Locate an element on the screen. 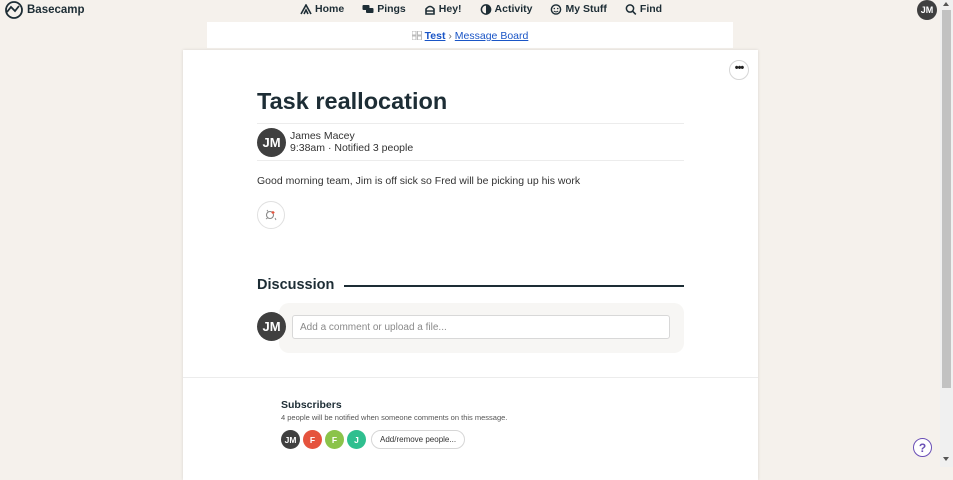  breadcrumb-project-link: Test is located at coordinates (435, 36).